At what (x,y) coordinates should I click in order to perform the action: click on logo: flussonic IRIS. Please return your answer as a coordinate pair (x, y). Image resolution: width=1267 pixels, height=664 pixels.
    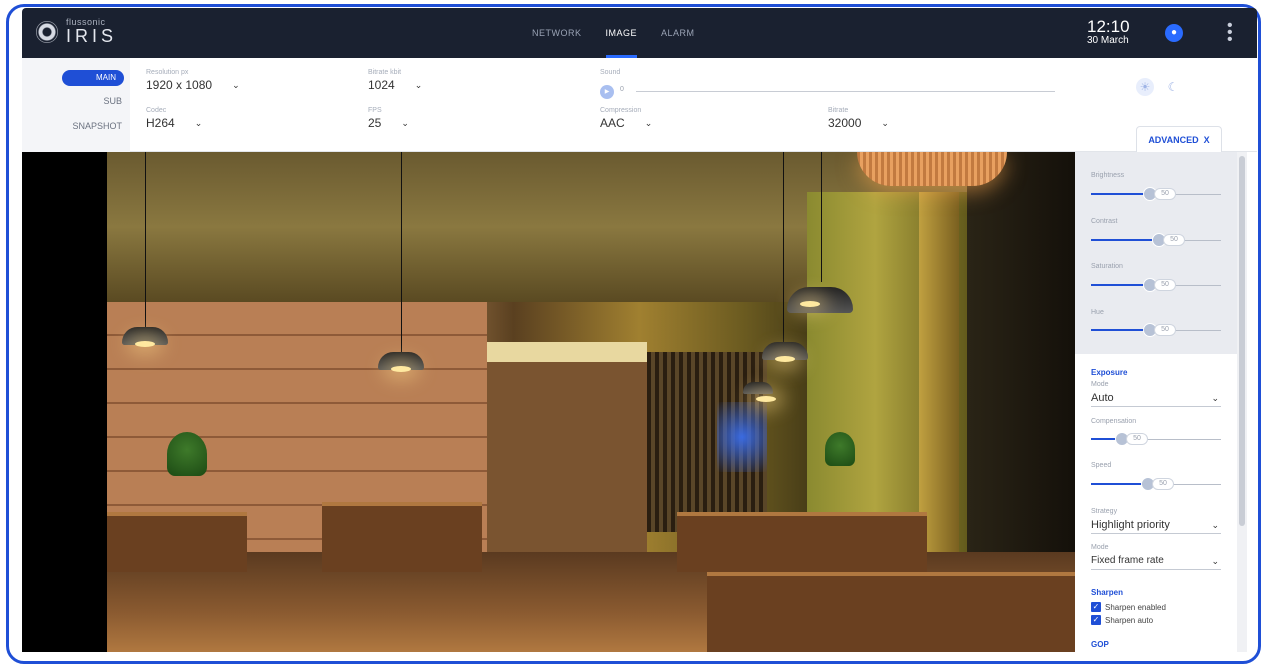
    Looking at the image, I should click on (76, 31).